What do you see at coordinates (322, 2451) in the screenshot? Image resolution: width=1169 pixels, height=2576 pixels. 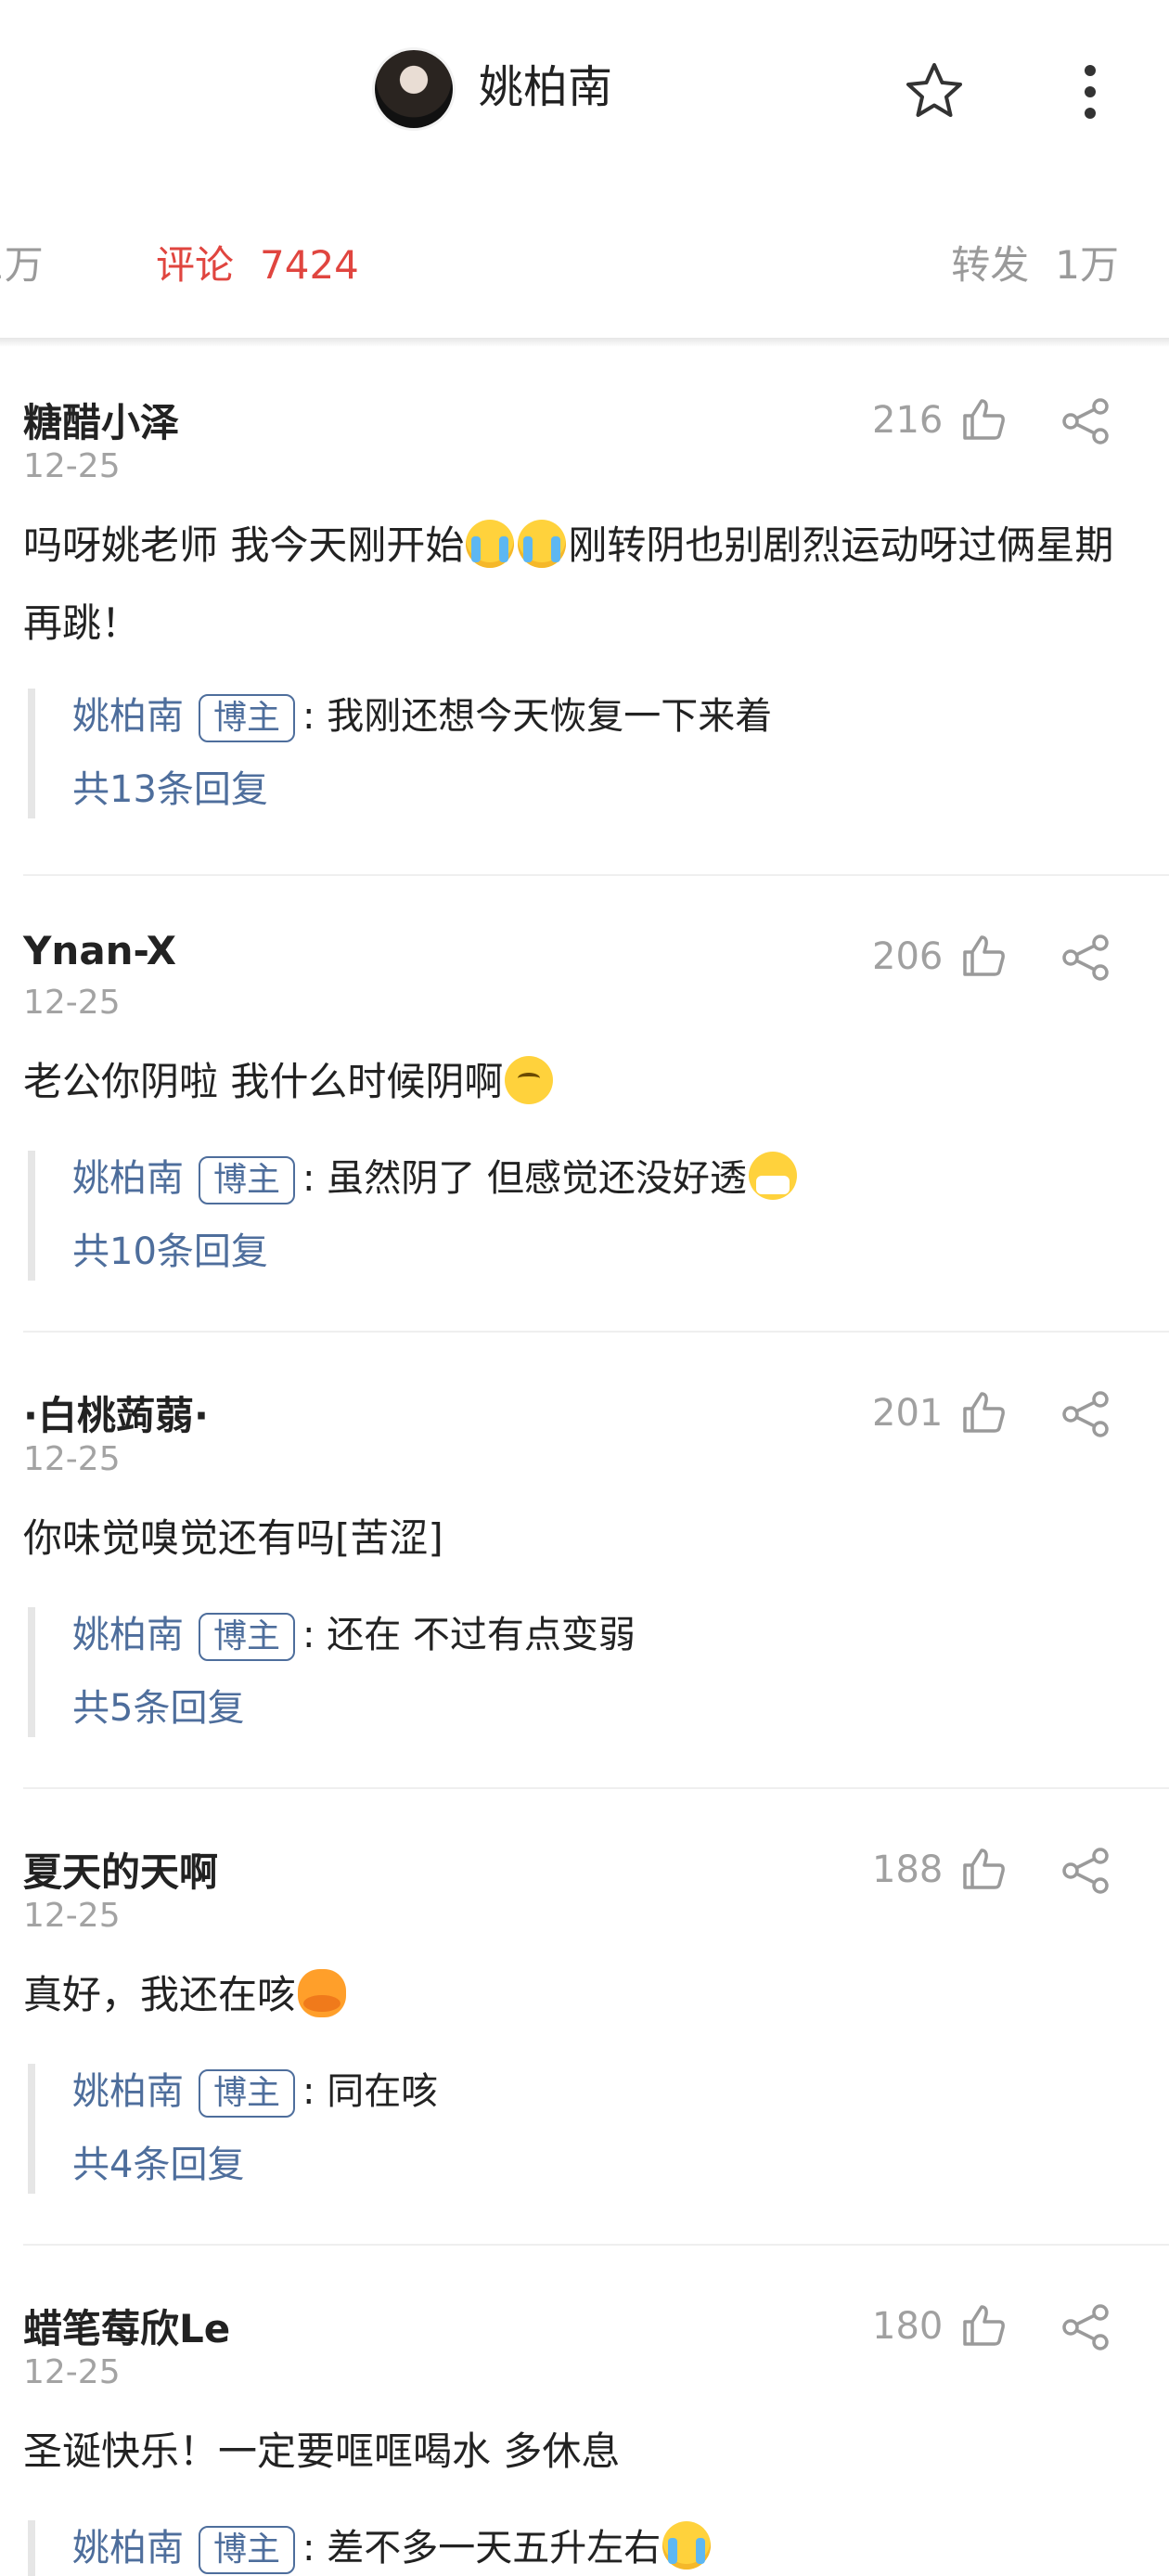 I see `comment-text: 圣诞快乐！一定要哐哐喝水 多休息` at bounding box center [322, 2451].